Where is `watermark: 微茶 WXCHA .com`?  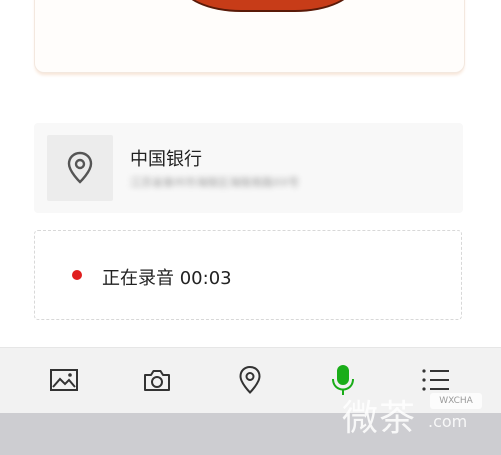
watermark: 微茶 WXCHA .com is located at coordinates (420, 412).